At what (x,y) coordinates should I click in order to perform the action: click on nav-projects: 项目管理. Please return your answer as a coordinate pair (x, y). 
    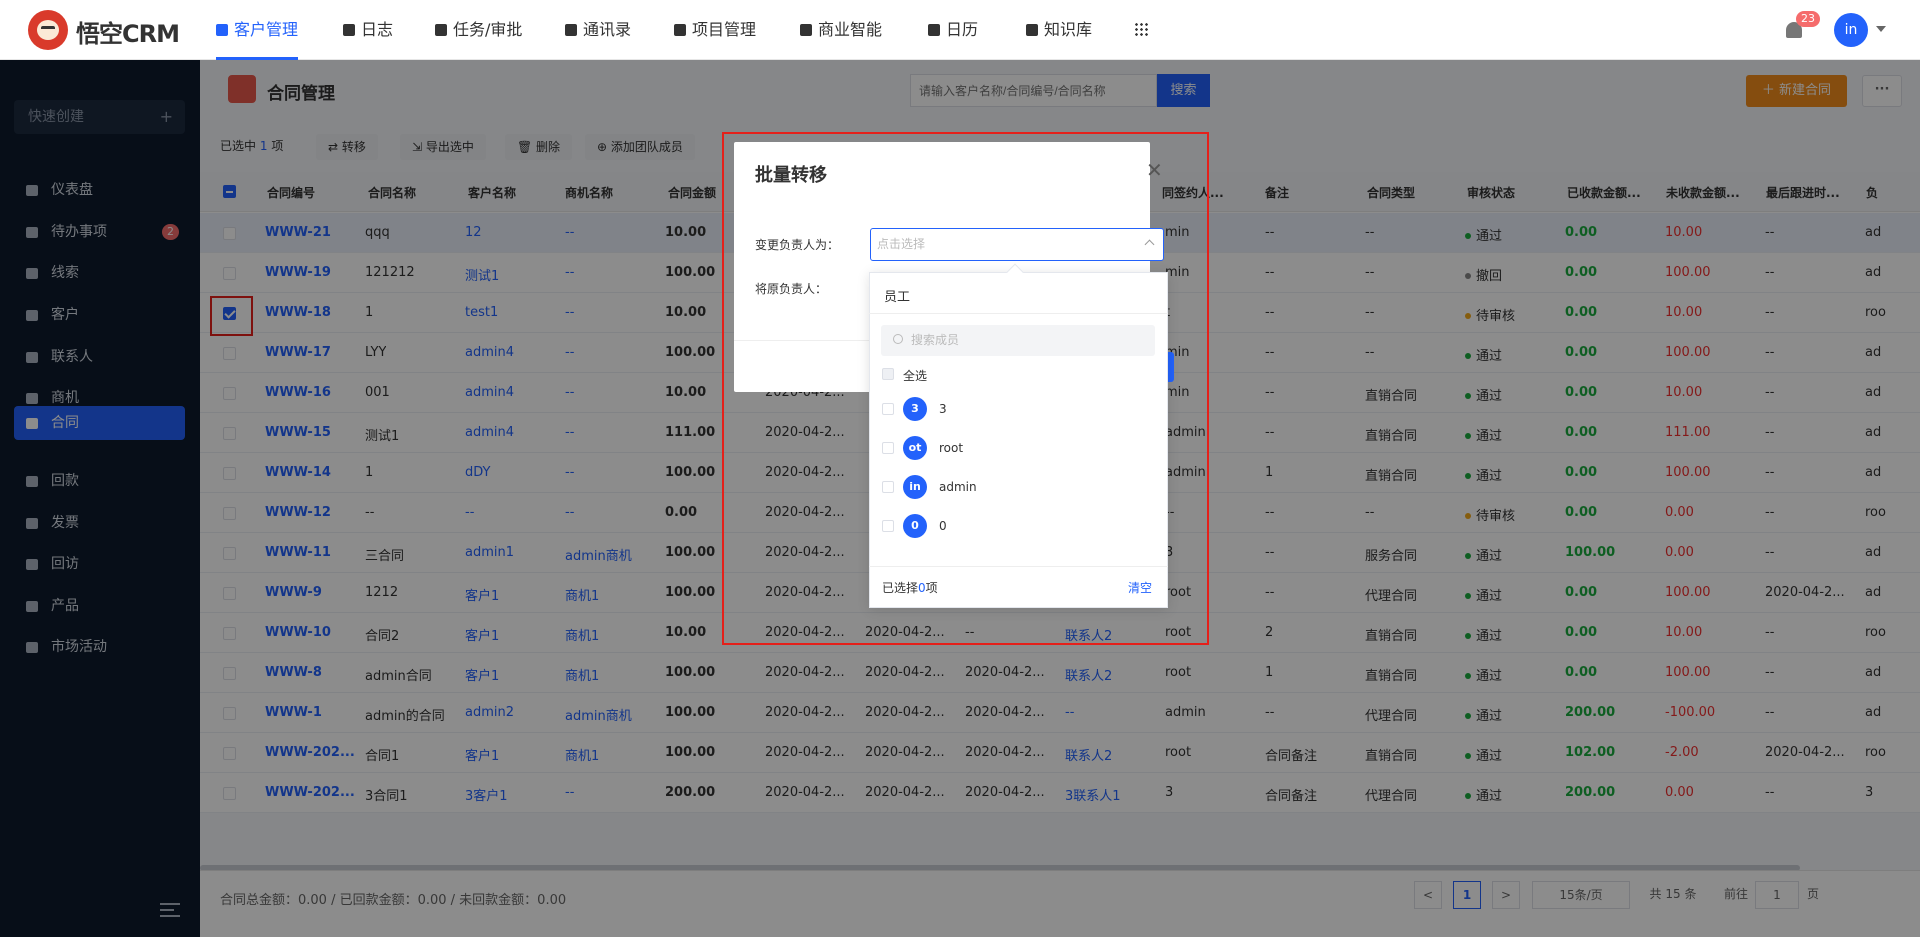
    Looking at the image, I should click on (715, 30).